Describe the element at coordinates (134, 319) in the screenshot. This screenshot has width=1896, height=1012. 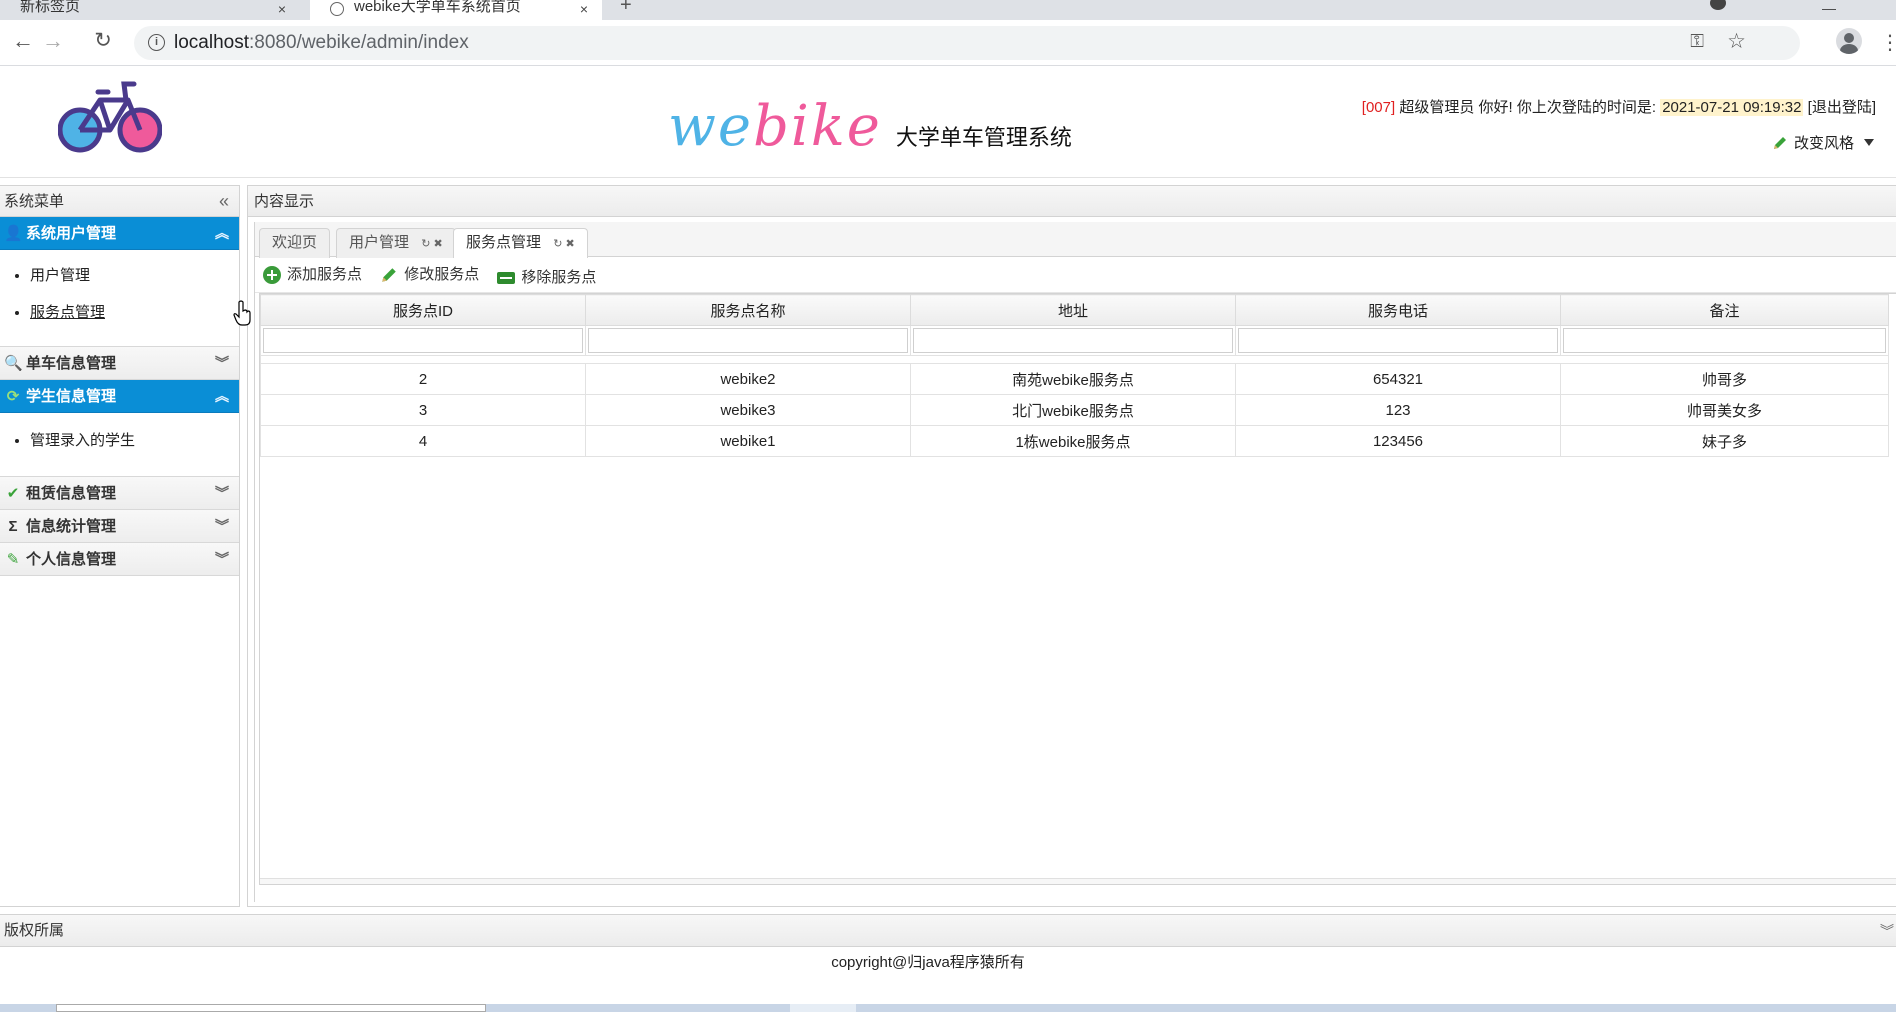
I see `sidebar-item-service-points: 服务点管理` at that location.